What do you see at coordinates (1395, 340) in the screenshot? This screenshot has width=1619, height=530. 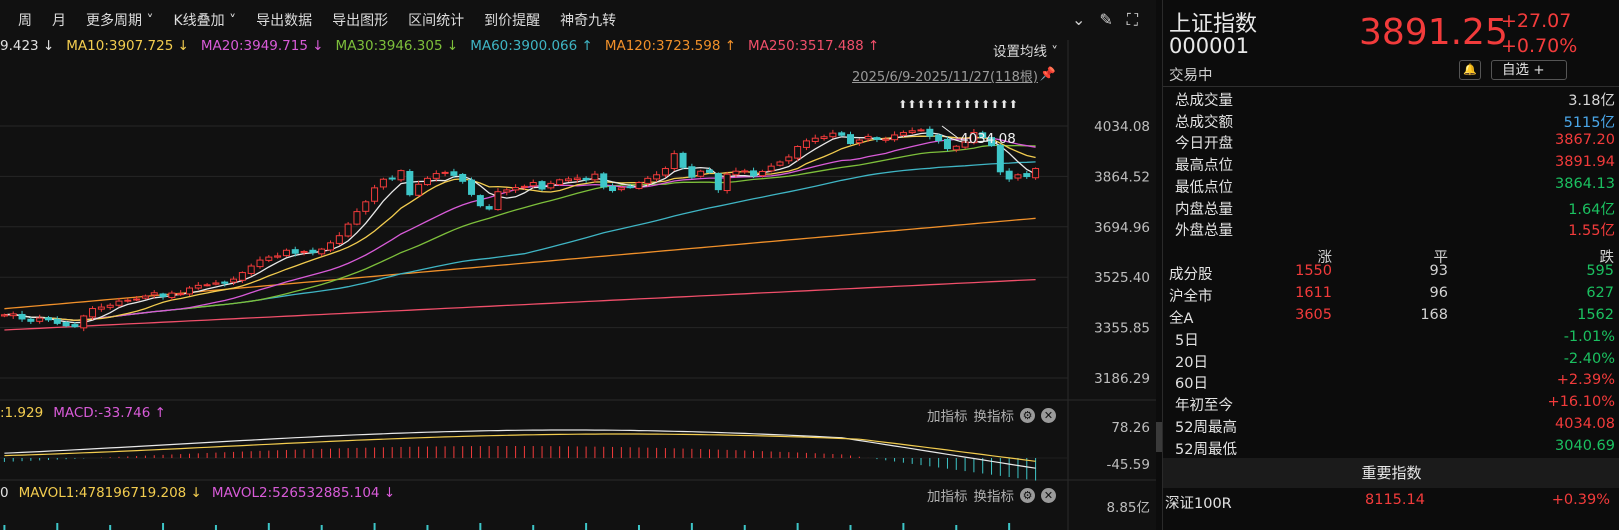 I see `performance-row: 5日 -1.01%` at bounding box center [1395, 340].